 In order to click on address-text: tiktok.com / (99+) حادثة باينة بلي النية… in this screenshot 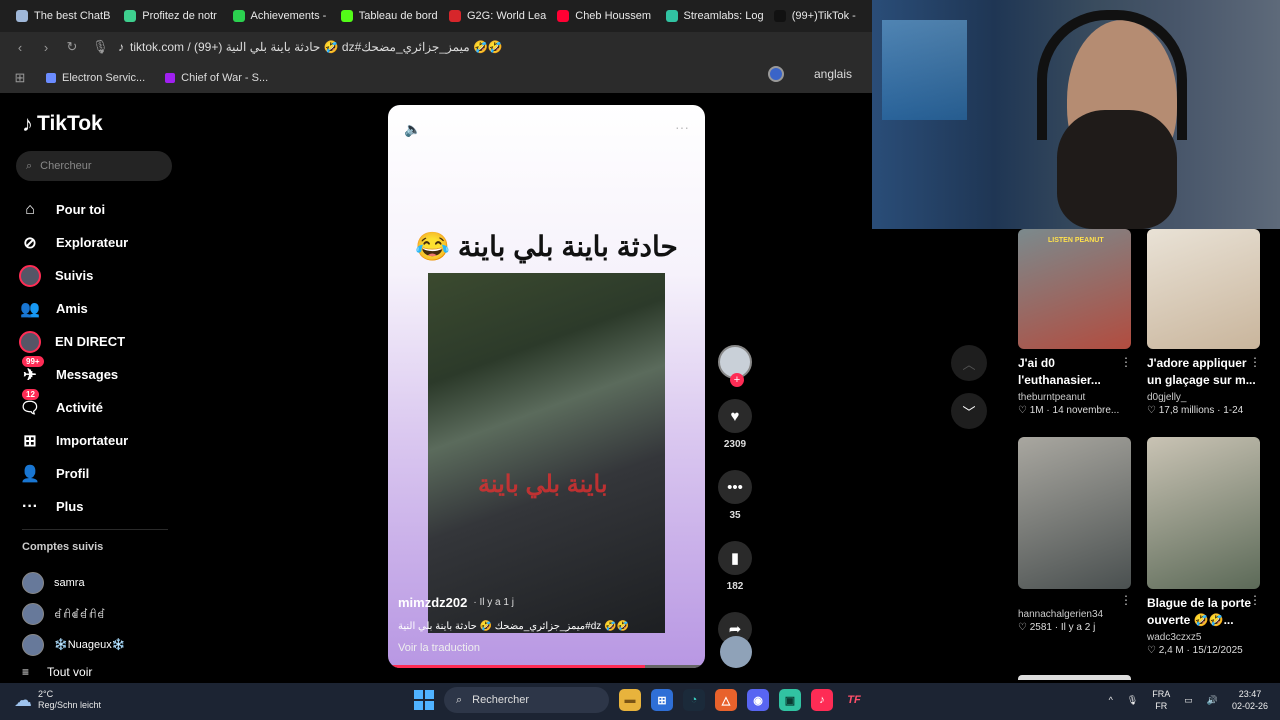, I will do `click(316, 47)`.